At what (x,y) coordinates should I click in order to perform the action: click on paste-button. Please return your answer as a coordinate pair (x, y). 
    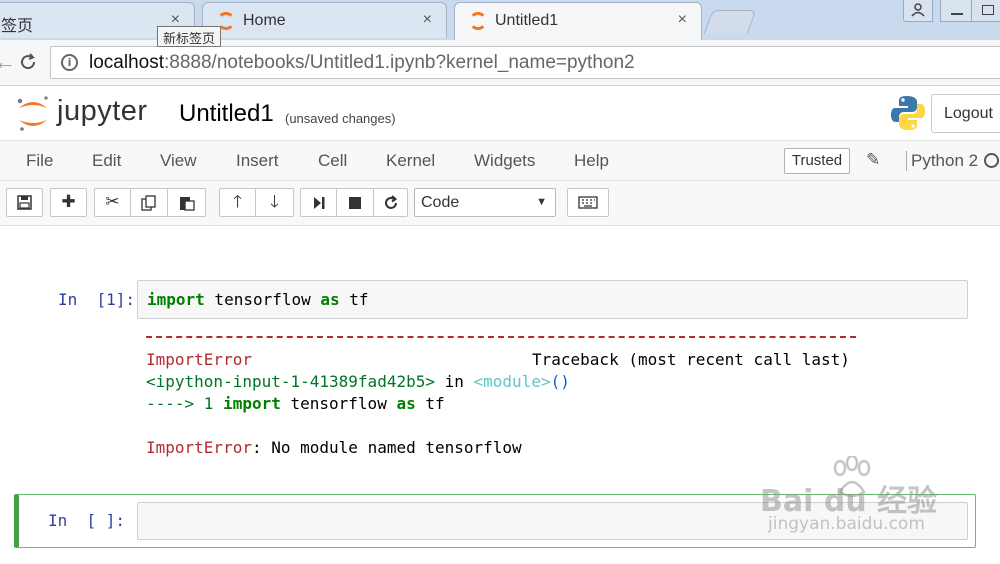
    Looking at the image, I should click on (187, 202).